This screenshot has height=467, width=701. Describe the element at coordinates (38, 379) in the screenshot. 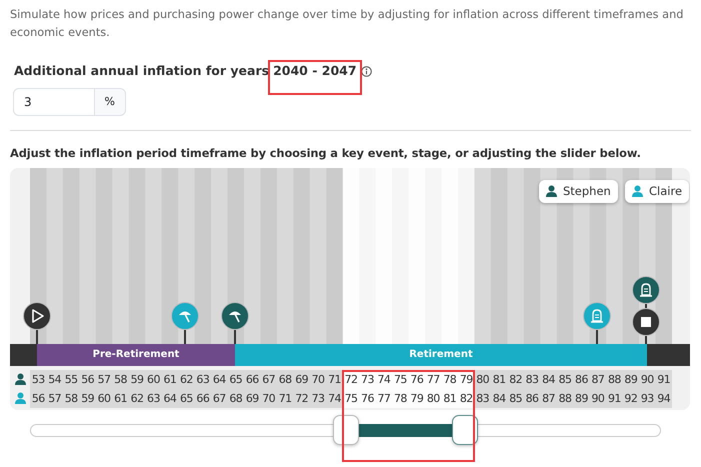

I see `age-label: 53` at that location.